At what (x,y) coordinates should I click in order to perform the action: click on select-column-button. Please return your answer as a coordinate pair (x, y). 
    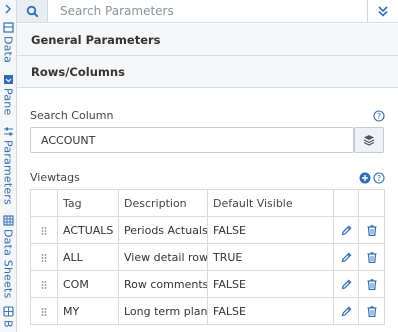
    Looking at the image, I should click on (369, 140).